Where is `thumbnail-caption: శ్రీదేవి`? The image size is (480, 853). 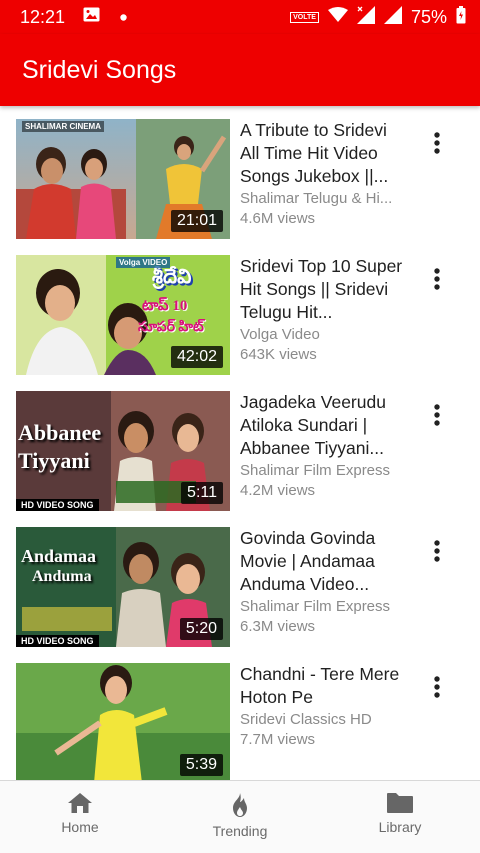
thumbnail-caption: శ్రీదేవి is located at coordinates (172, 277).